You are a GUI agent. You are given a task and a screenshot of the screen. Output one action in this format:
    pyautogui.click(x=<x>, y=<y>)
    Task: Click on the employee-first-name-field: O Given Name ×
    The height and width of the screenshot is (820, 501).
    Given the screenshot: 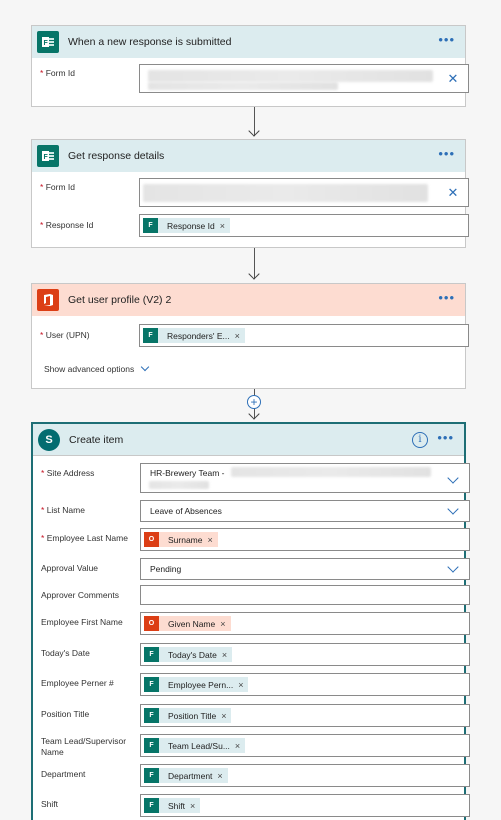 What is the action you would take?
    pyautogui.click(x=305, y=623)
    